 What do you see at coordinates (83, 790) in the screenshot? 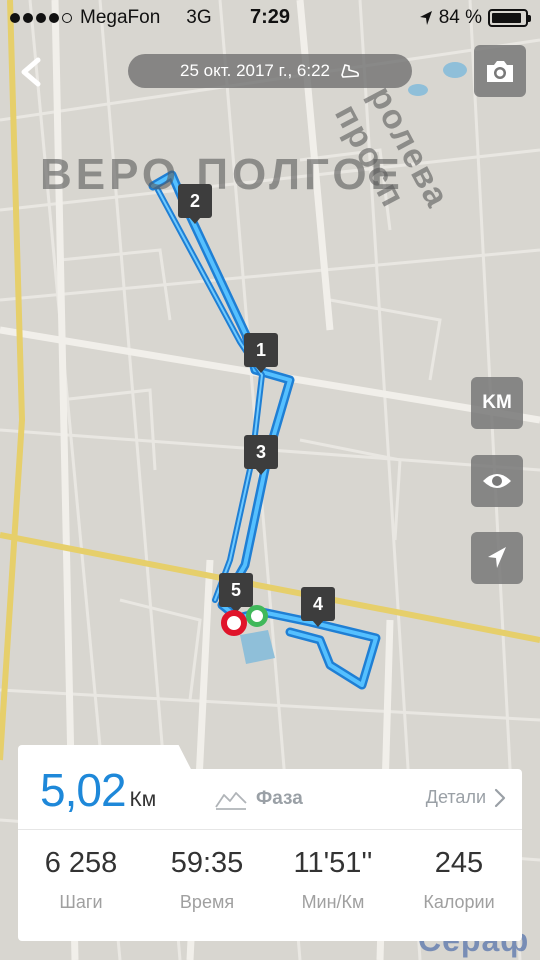
I see `distance-value: 5,02` at bounding box center [83, 790].